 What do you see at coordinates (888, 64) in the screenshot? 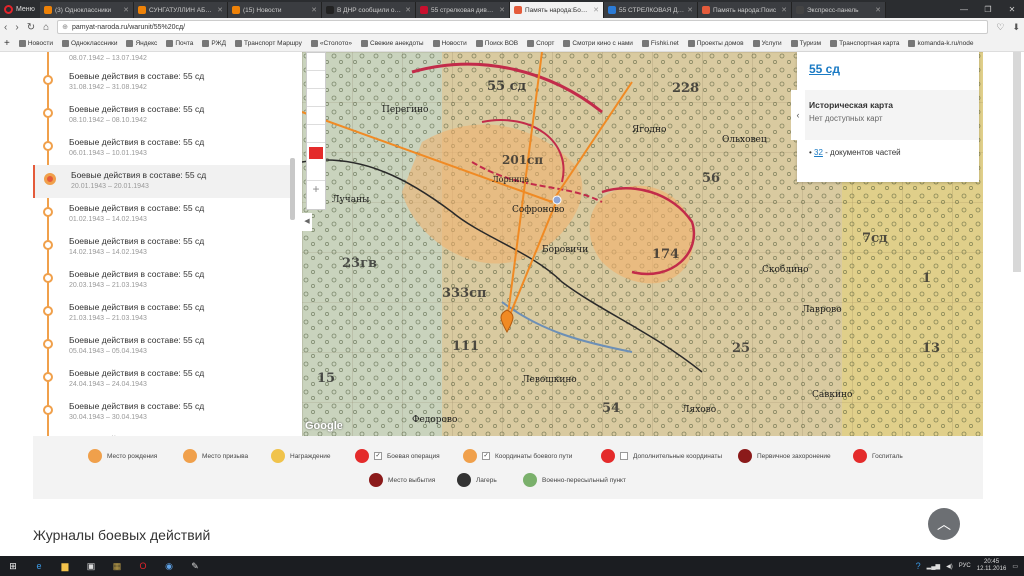
I see `unit-link: 55 сд` at bounding box center [888, 64].